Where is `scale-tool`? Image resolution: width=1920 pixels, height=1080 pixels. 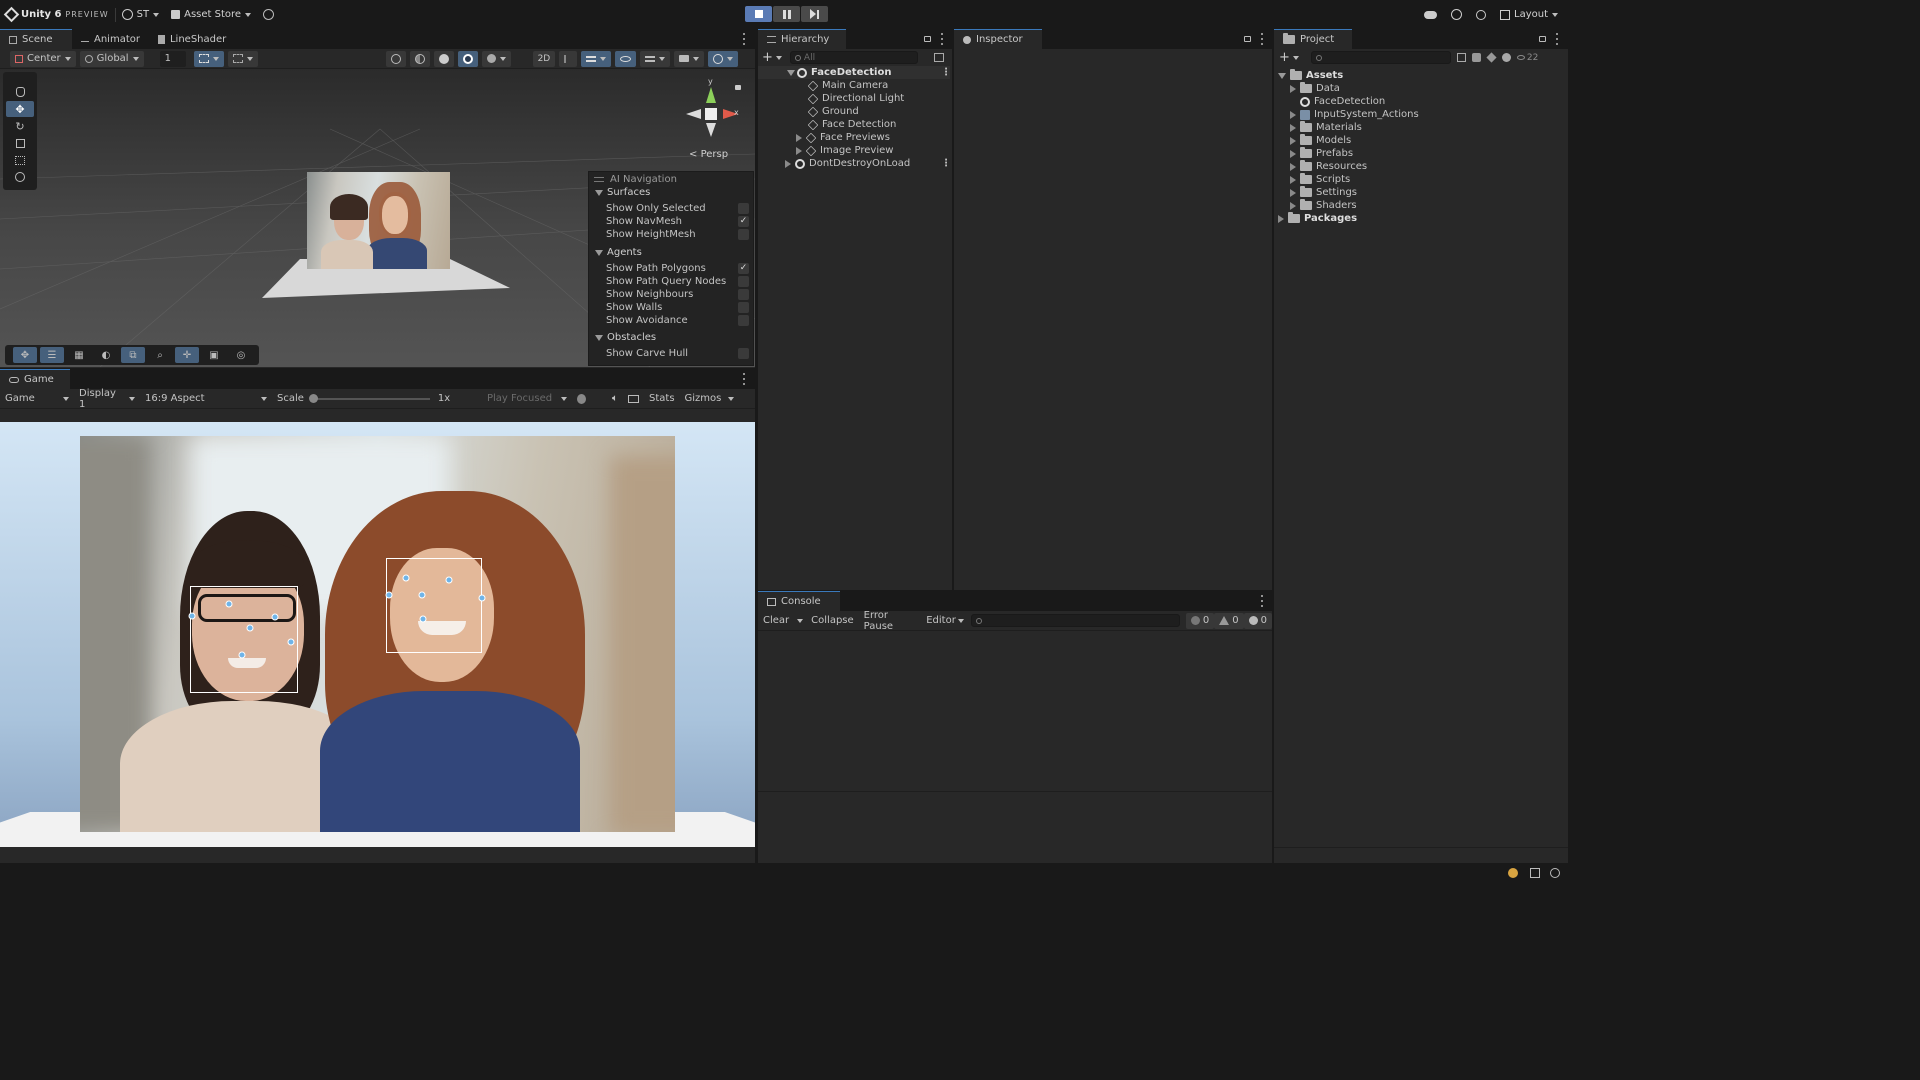 scale-tool is located at coordinates (20, 143).